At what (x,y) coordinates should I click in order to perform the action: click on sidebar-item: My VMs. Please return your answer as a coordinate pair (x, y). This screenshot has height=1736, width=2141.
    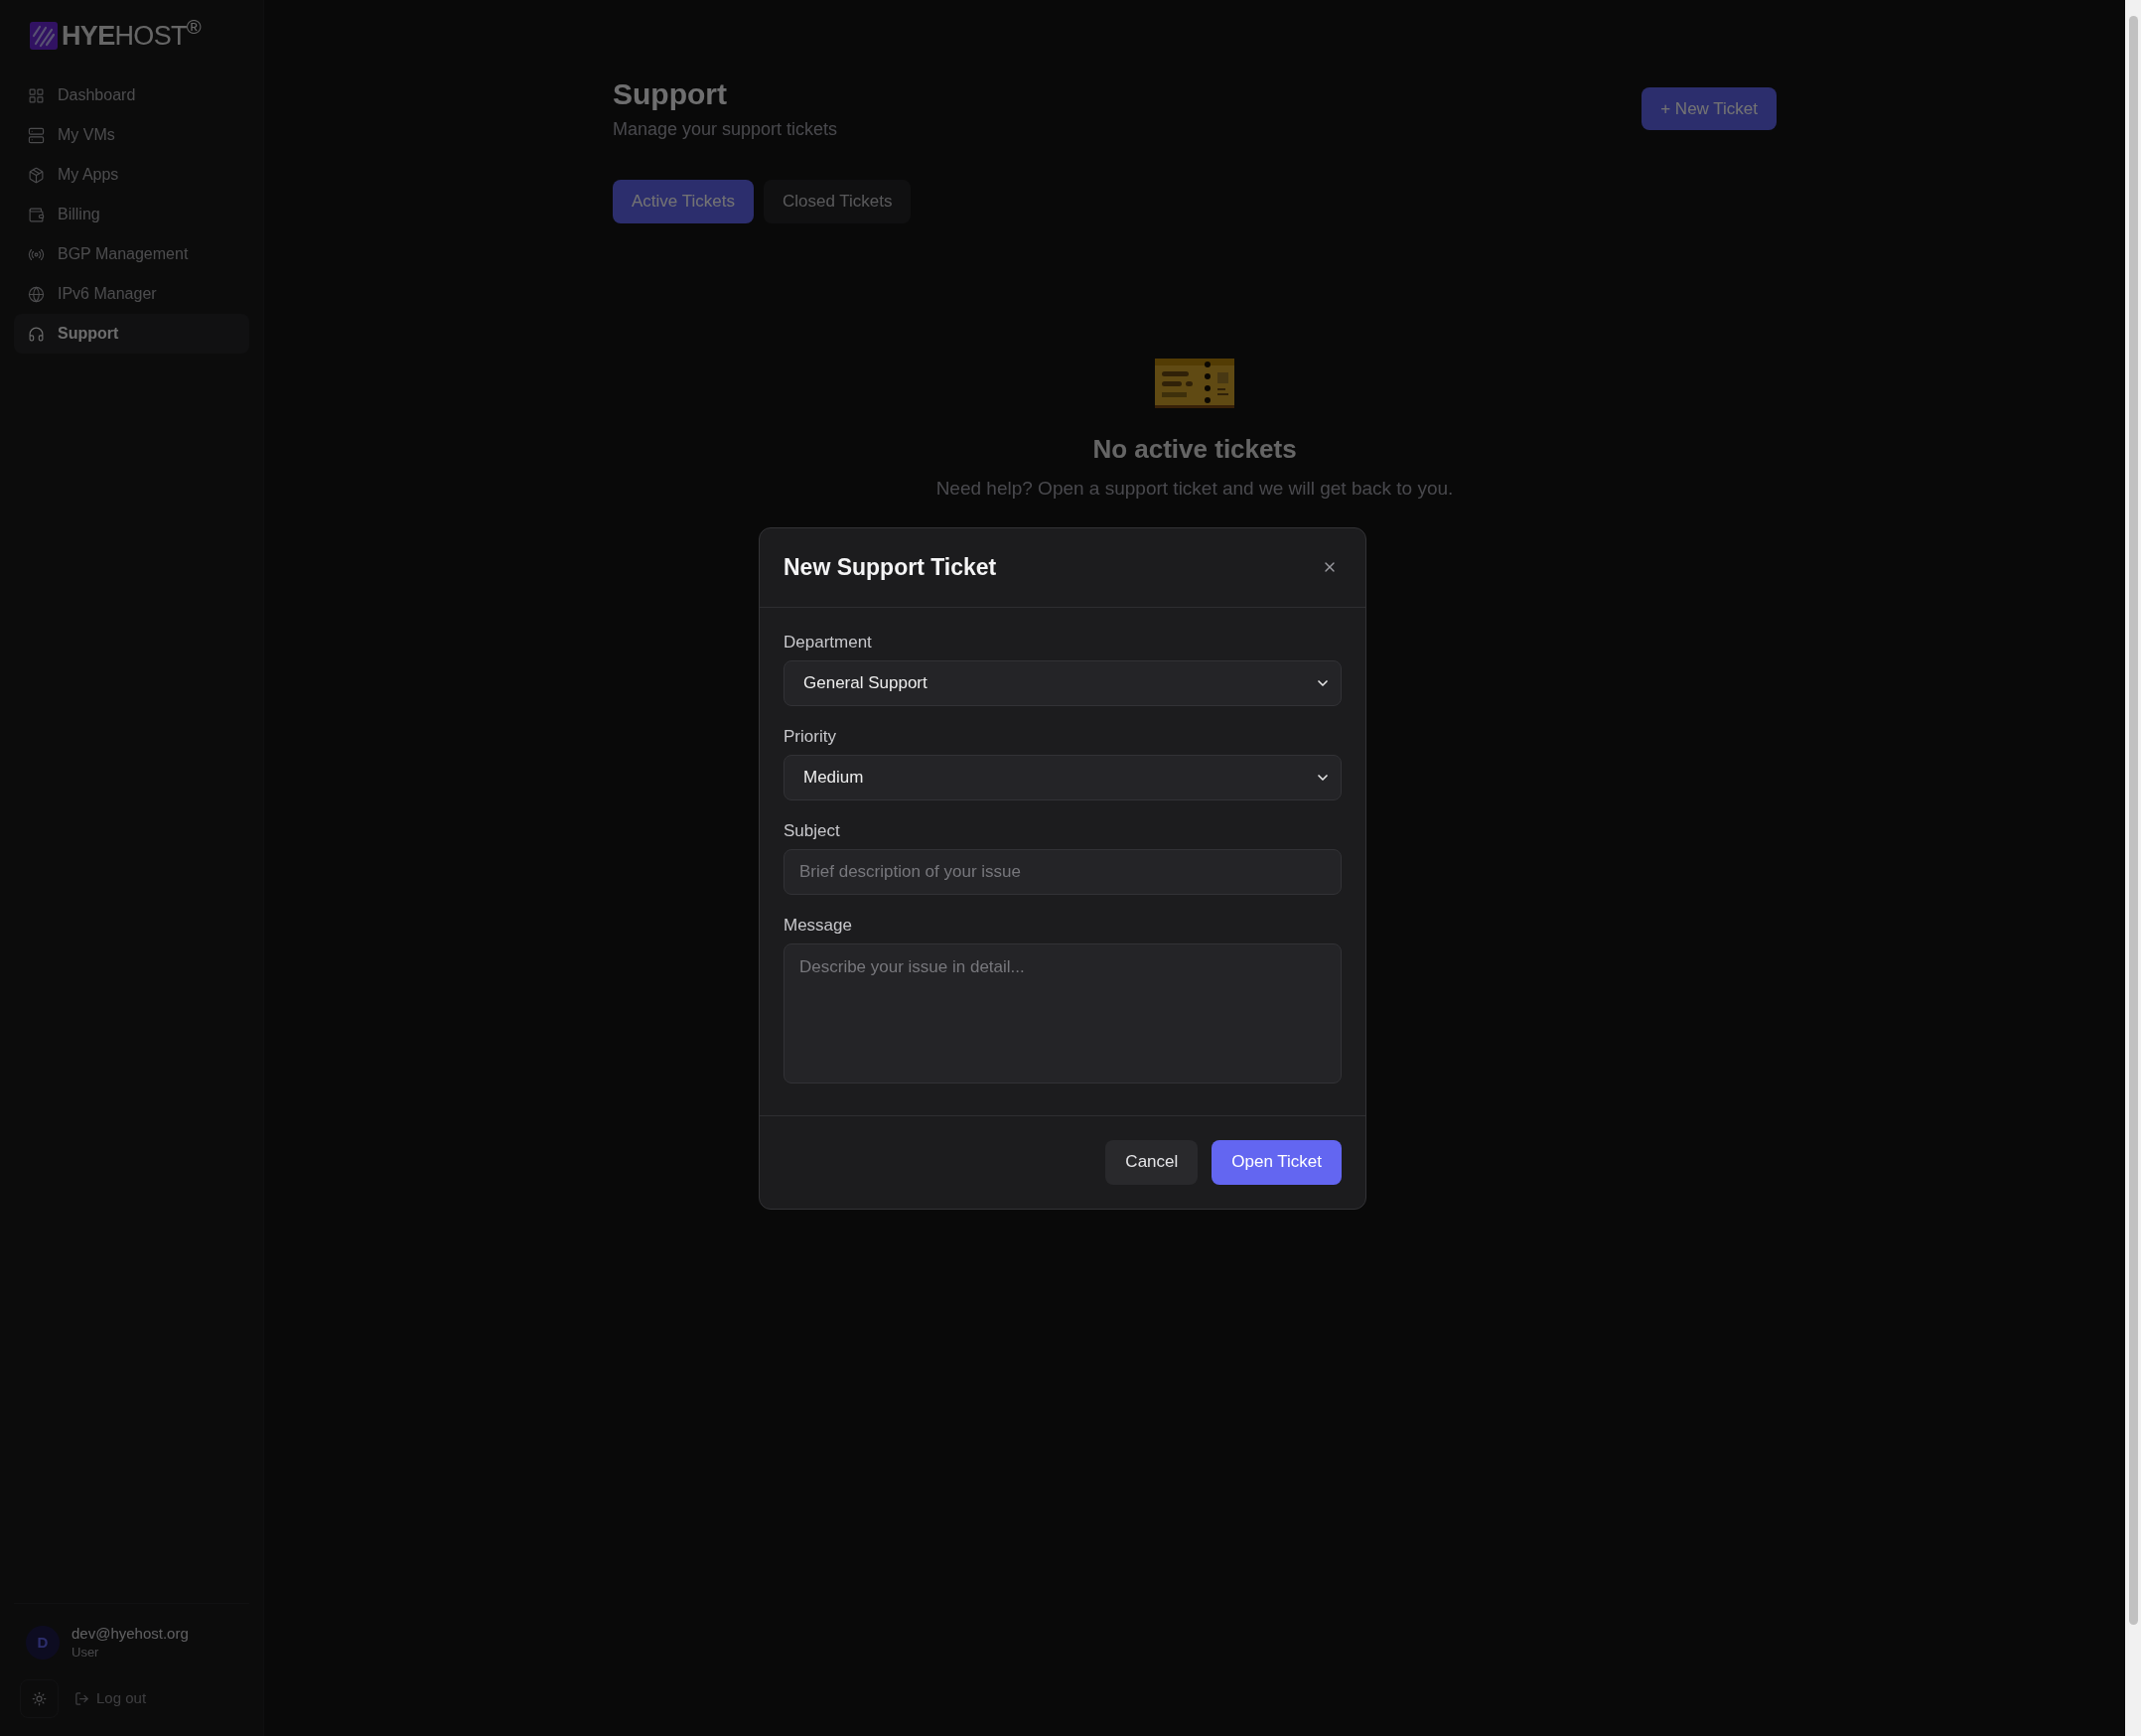
    Looking at the image, I should click on (131, 135).